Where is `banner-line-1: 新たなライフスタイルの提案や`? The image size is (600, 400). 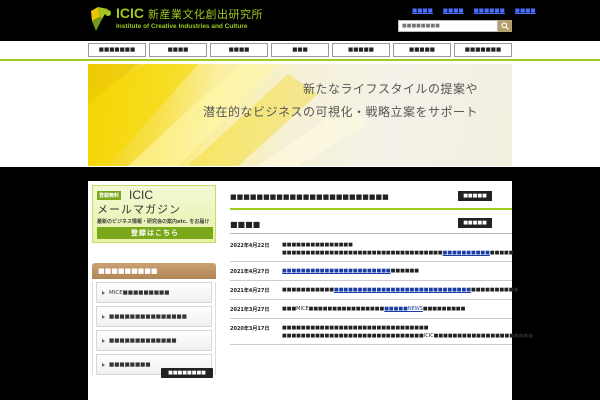 banner-line-1: 新たなライフスタイルの提案や is located at coordinates (390, 89).